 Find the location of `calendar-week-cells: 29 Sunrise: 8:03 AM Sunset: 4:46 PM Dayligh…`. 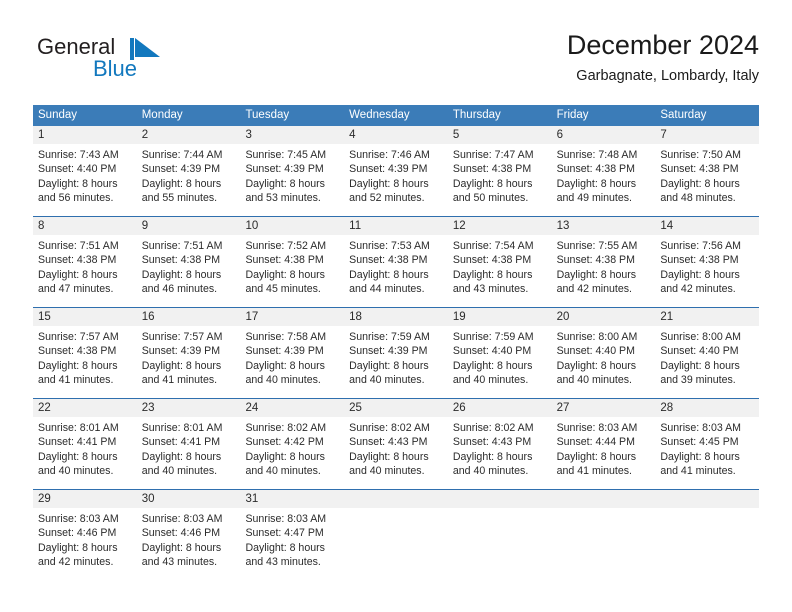

calendar-week-cells: 29 Sunrise: 8:03 AM Sunset: 4:46 PM Dayligh… is located at coordinates (396, 535).